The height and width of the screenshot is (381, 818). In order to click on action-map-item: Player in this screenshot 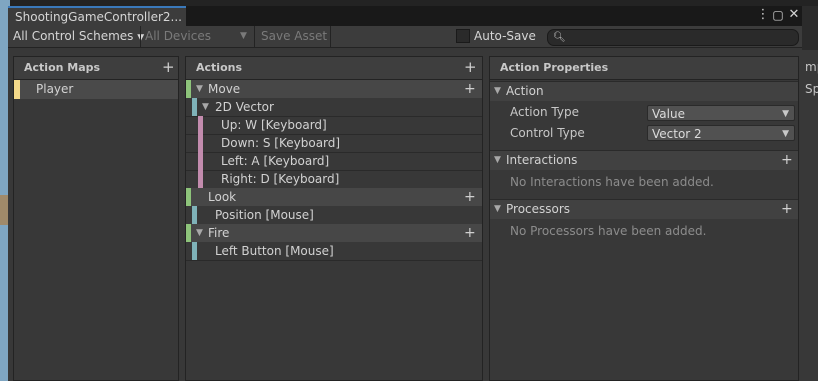, I will do `click(96, 89)`.